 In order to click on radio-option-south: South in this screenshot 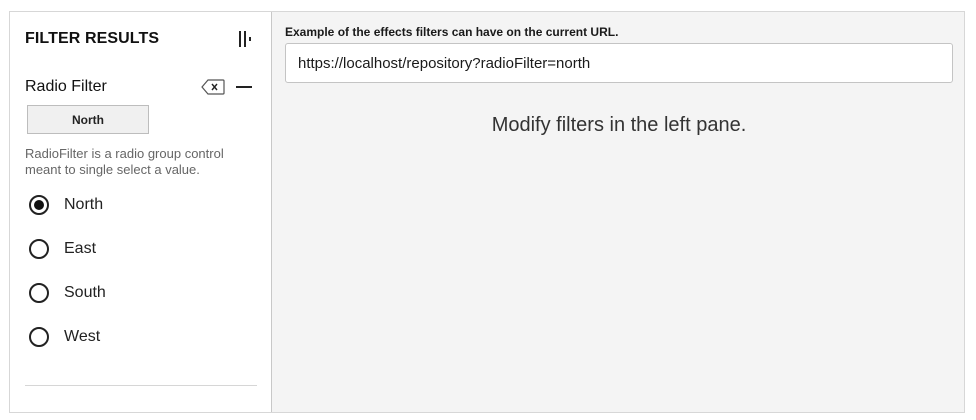, I will do `click(67, 293)`.